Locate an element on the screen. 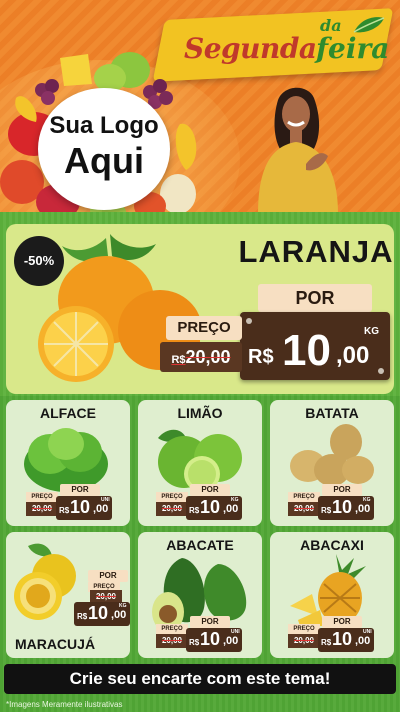 This screenshot has width=400, height=712. image-disclaimer: *Imagens Meramente ilustrativas is located at coordinates (64, 704).